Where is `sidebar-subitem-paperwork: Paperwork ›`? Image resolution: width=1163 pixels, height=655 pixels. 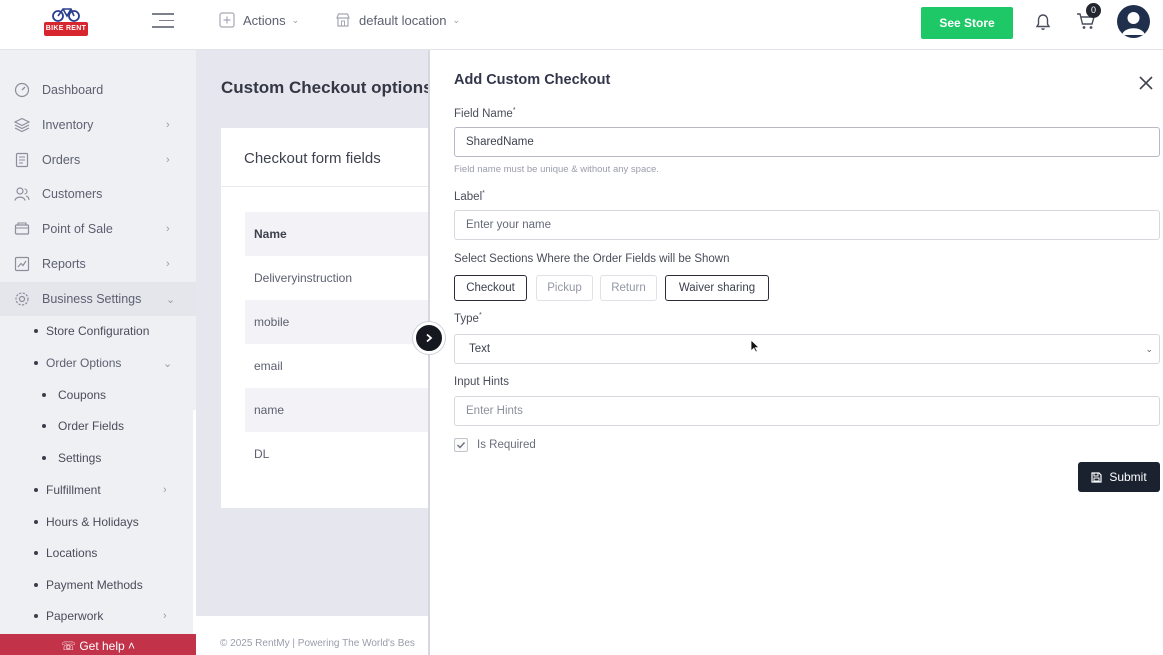 sidebar-subitem-paperwork: Paperwork › is located at coordinates (98, 616).